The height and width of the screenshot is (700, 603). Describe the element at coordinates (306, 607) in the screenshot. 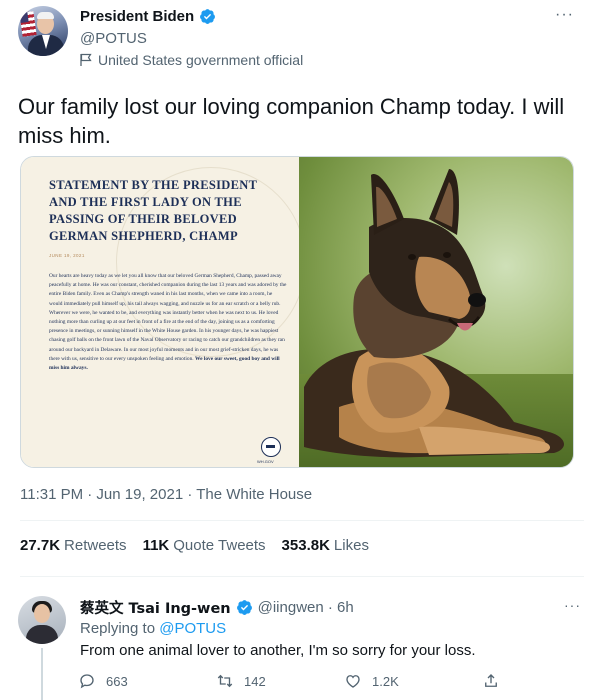

I see `reply-handle-time: @iingwen · 6h` at that location.